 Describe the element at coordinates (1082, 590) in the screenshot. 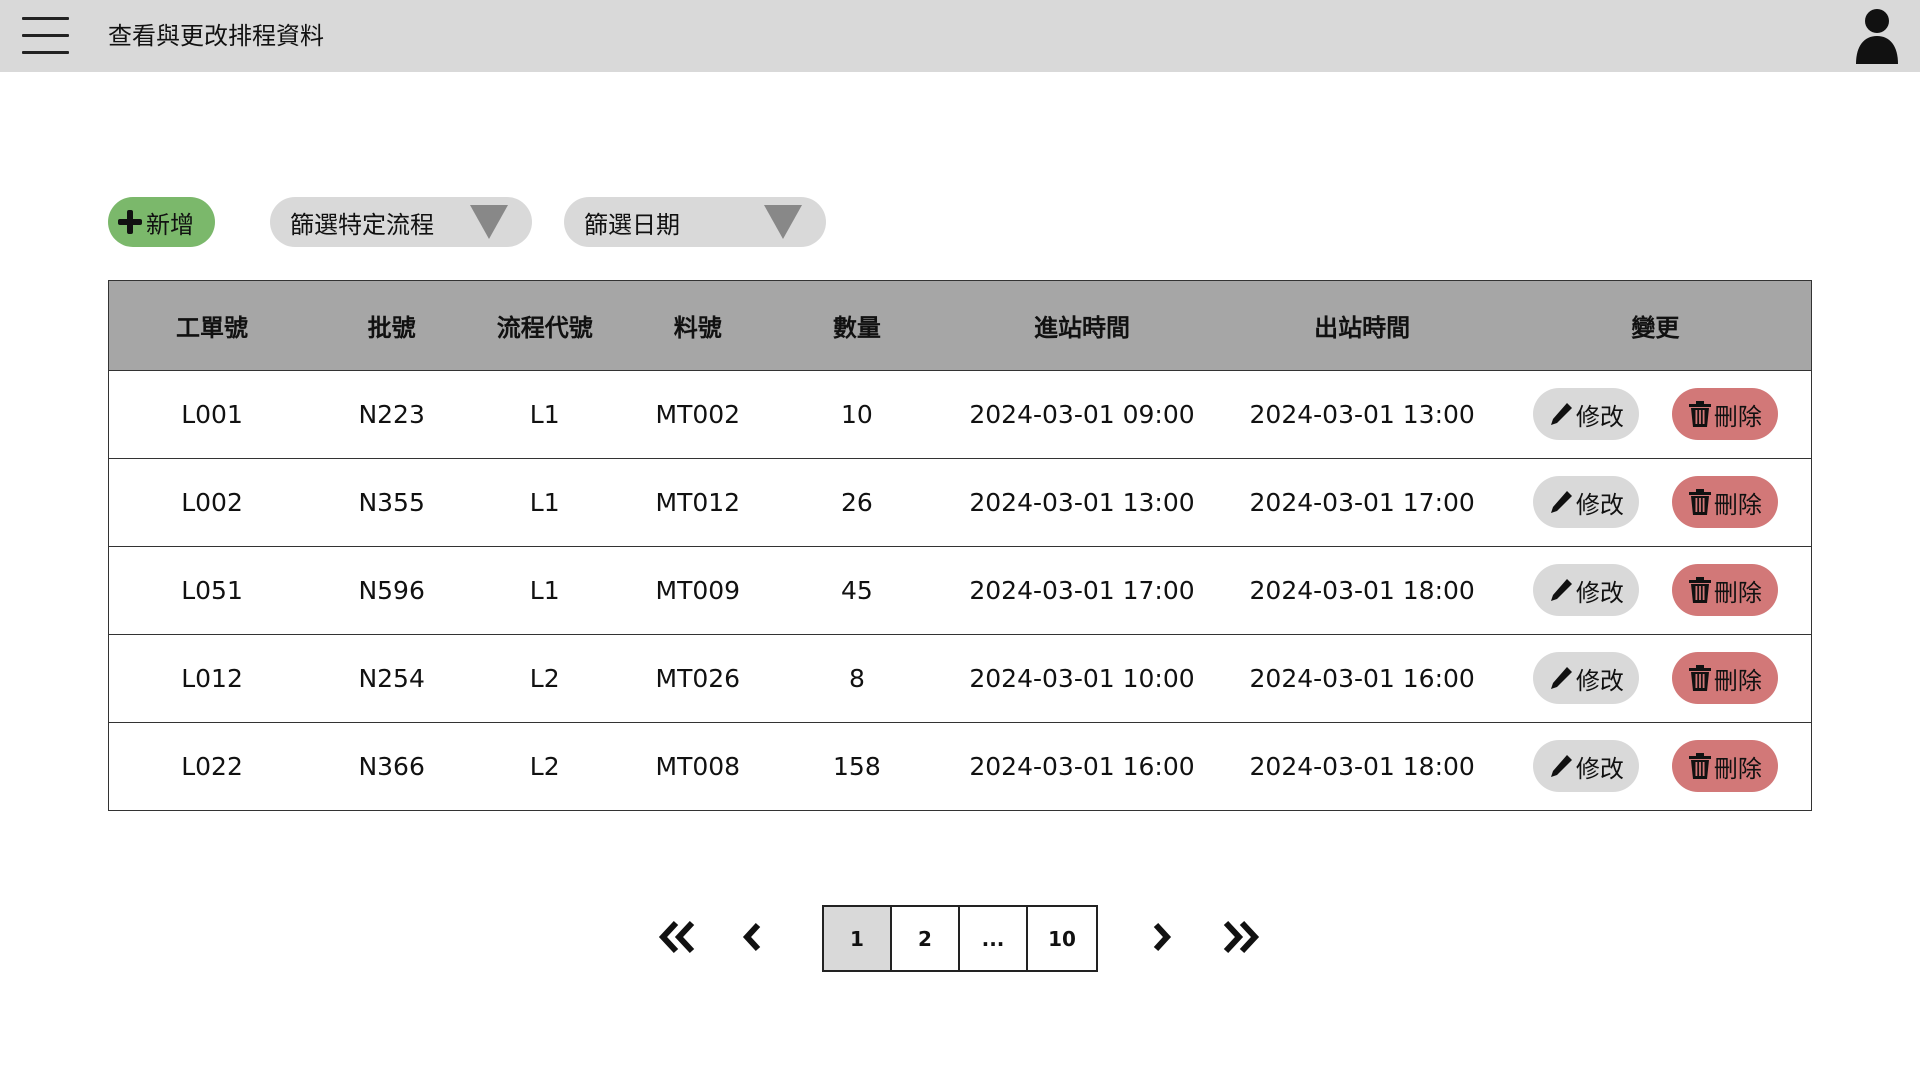

I see `table-cell: 2024-03-01 17:00` at that location.